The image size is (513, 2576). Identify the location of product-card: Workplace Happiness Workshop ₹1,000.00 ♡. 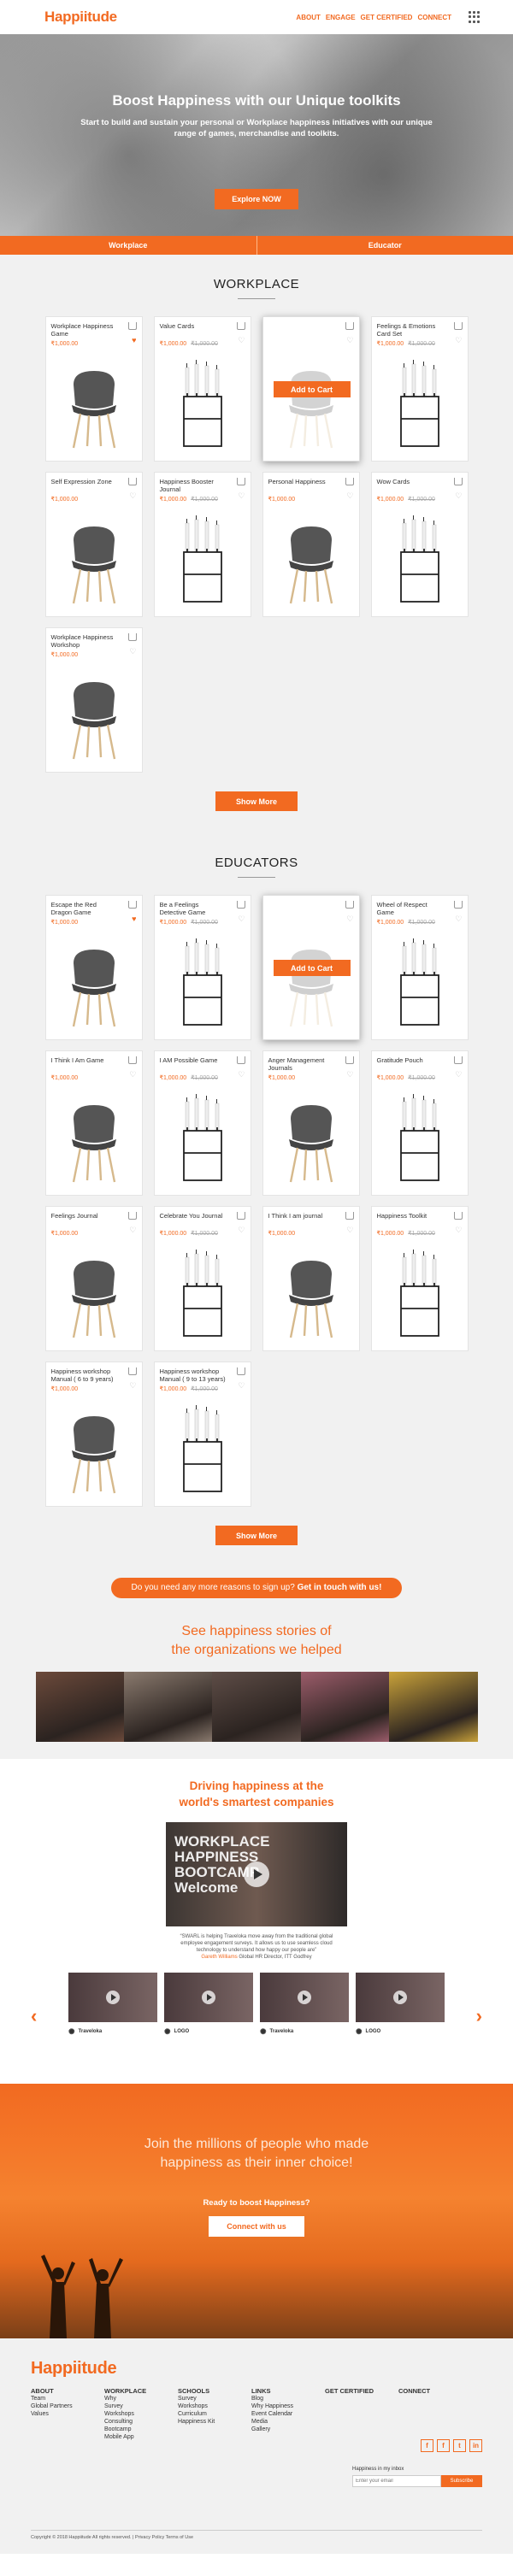
(93, 700).